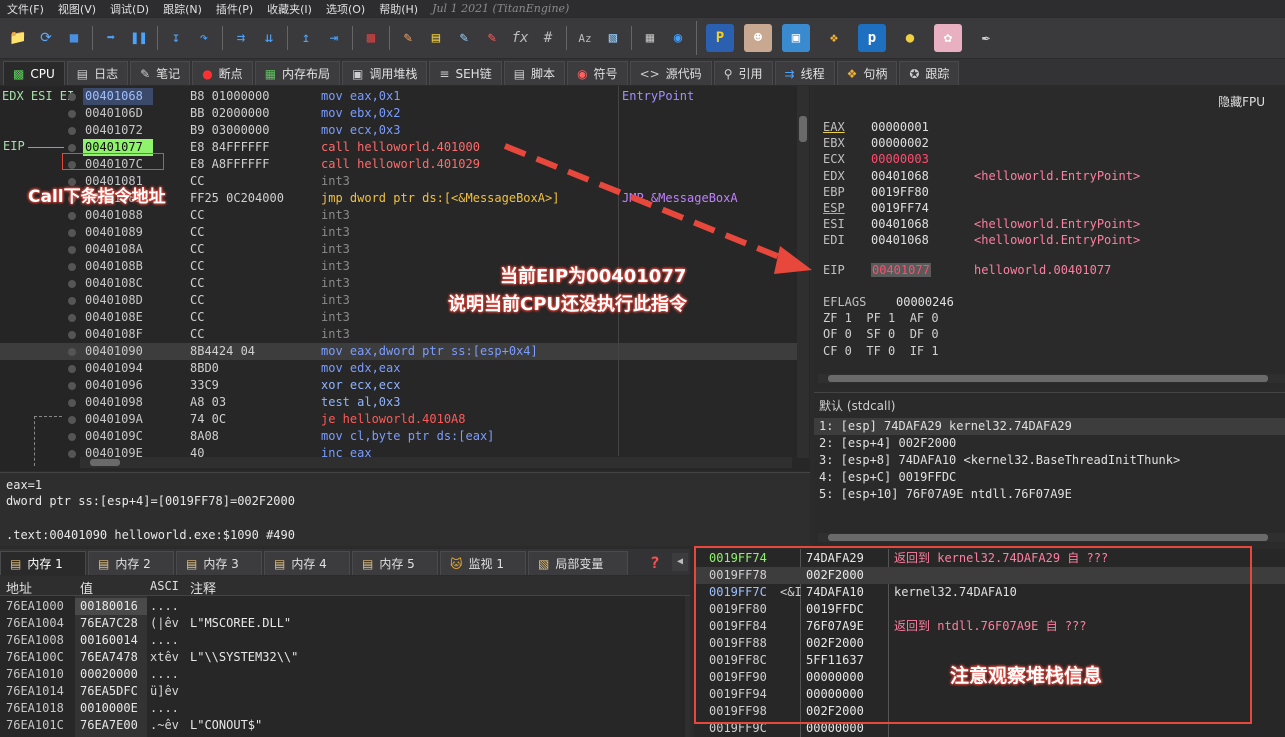 The height and width of the screenshot is (737, 1285). What do you see at coordinates (973, 635) in the screenshot?
I see `stack-highlight-box` at bounding box center [973, 635].